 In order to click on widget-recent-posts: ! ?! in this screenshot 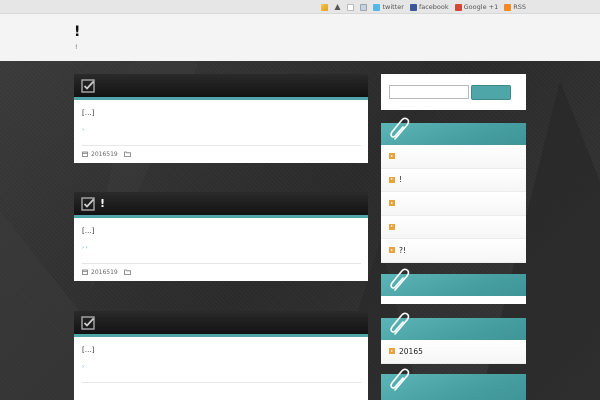, I will do `click(453, 190)`.